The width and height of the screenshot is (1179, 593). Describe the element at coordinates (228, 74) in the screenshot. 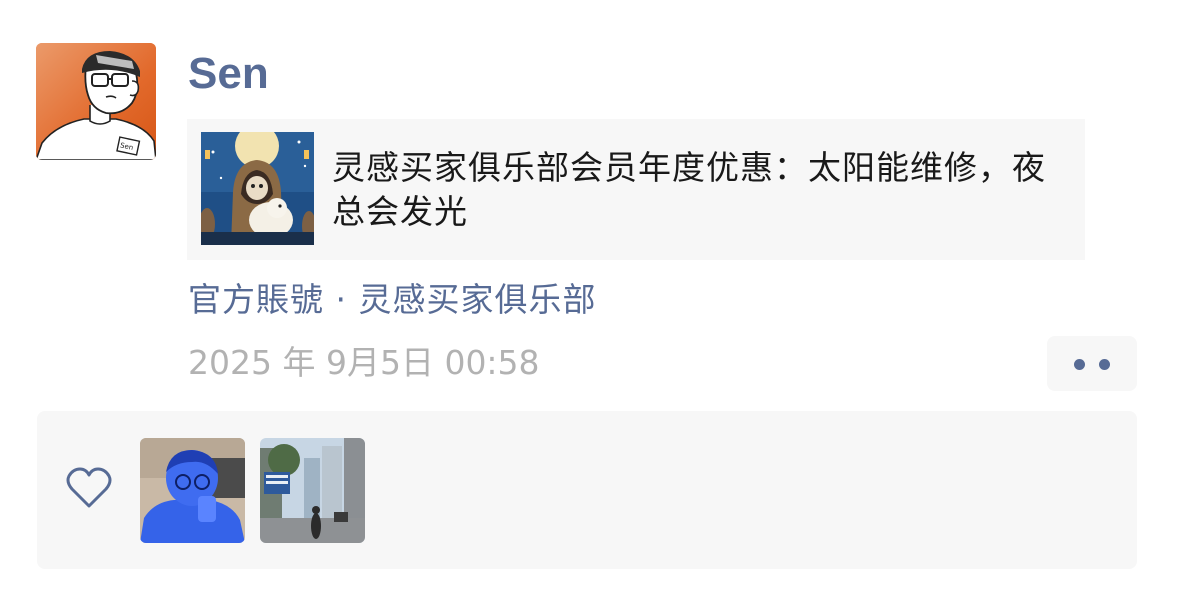

I see `author-name: Sen` at that location.